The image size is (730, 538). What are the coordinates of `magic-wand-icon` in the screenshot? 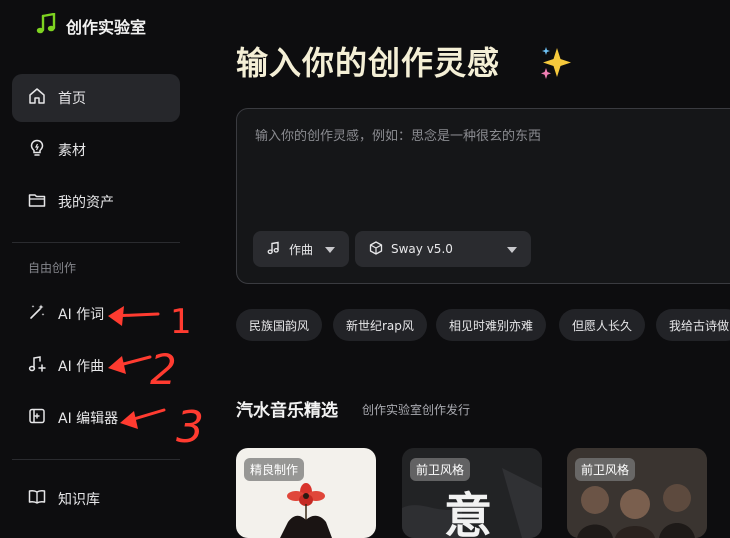 It's located at (37, 314).